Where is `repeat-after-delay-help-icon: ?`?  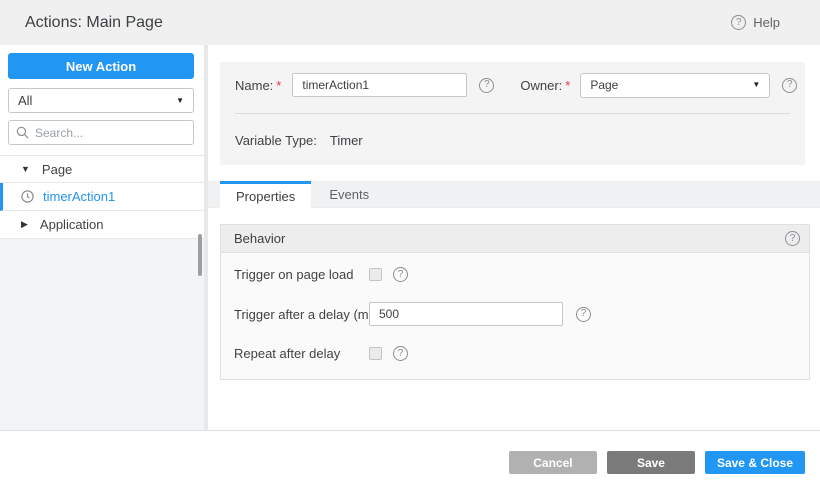
repeat-after-delay-help-icon: ? is located at coordinates (400, 353).